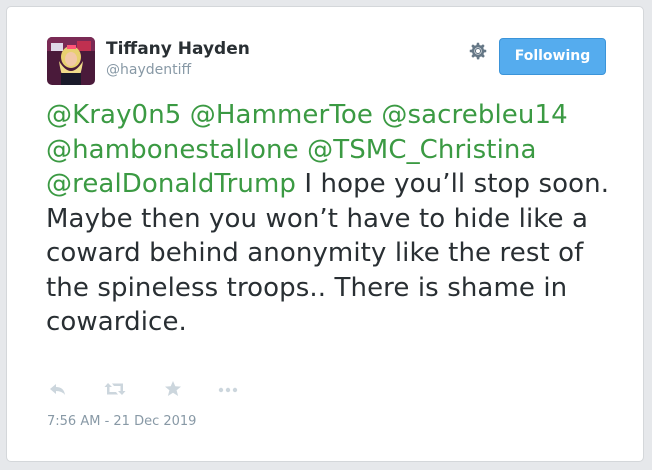  I want to click on mention-link: @sacrebleu14, so click(474, 115).